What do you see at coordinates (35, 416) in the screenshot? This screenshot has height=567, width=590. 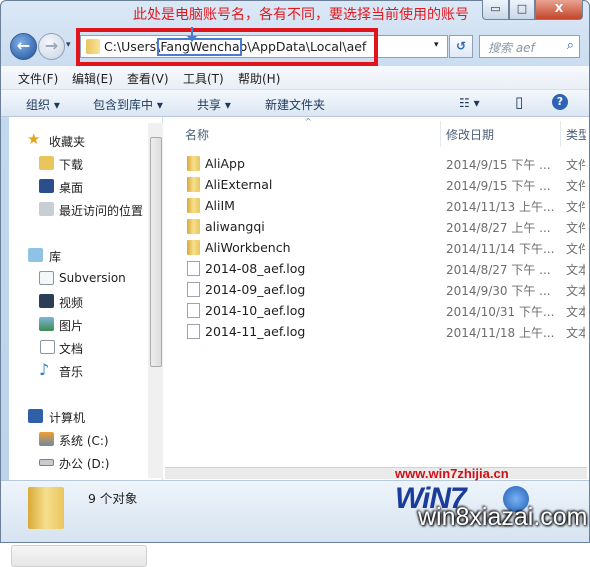 I see `computer-icon` at bounding box center [35, 416].